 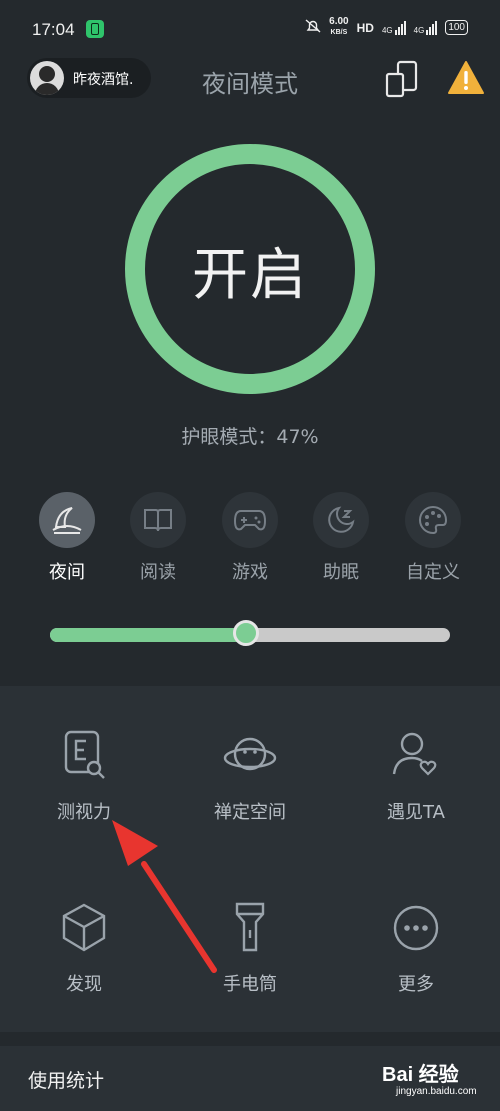 I want to click on mode-label: 自定义, so click(x=433, y=572).